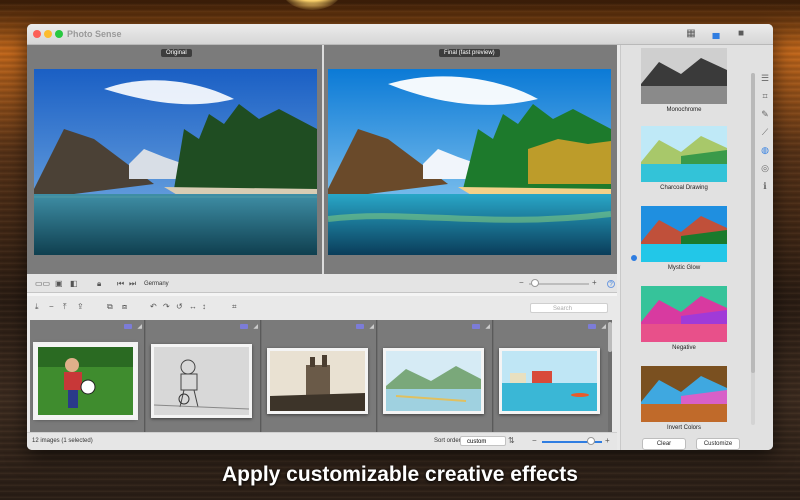 The image size is (800, 500). What do you see at coordinates (753, 223) in the screenshot?
I see `effects-scroll-thumb` at bounding box center [753, 223].